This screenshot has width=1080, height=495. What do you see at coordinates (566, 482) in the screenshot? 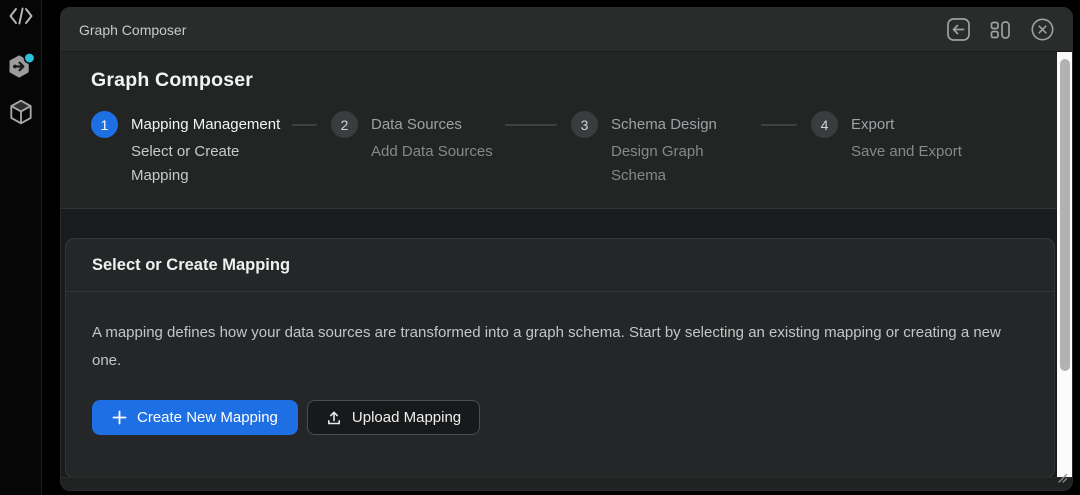
I see `window-footer` at bounding box center [566, 482].